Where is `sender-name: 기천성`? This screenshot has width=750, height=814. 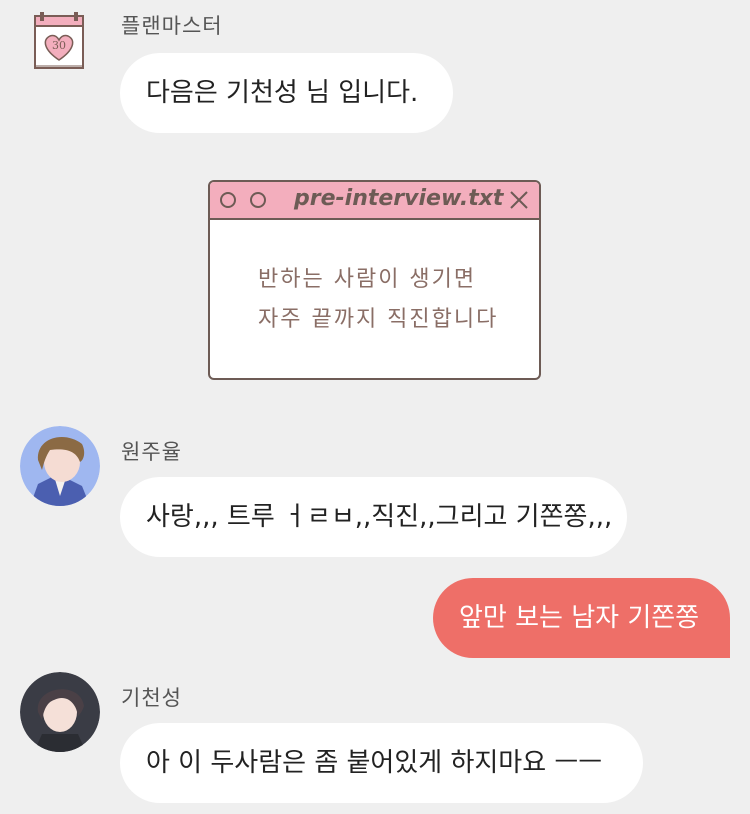 sender-name: 기천성 is located at coordinates (151, 698).